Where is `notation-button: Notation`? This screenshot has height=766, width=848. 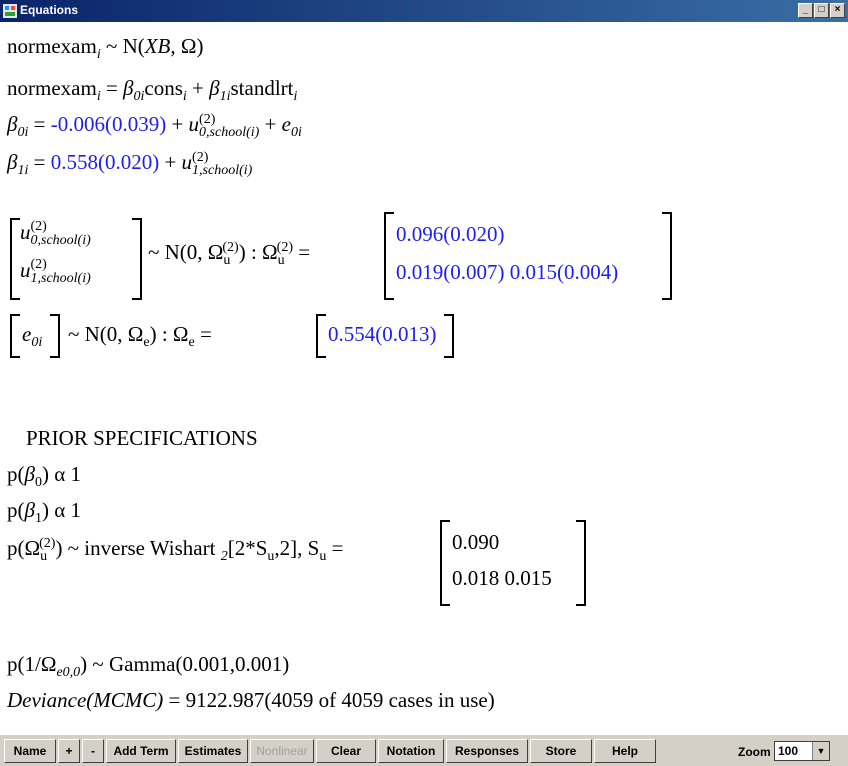 notation-button: Notation is located at coordinates (411, 751).